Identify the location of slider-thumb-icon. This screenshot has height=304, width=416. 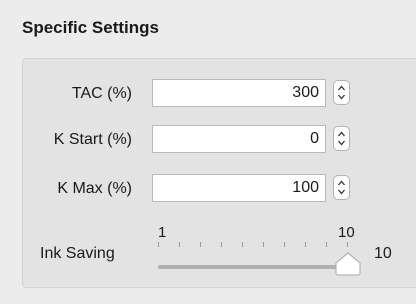
(348, 264).